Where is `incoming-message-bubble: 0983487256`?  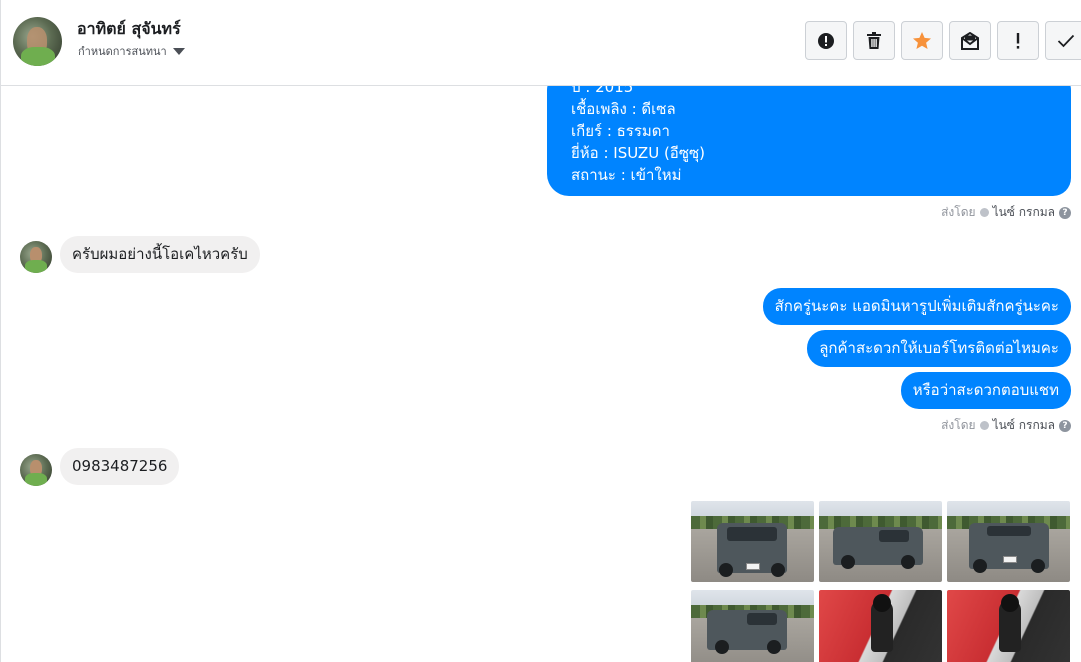 incoming-message-bubble: 0983487256 is located at coordinates (120, 466).